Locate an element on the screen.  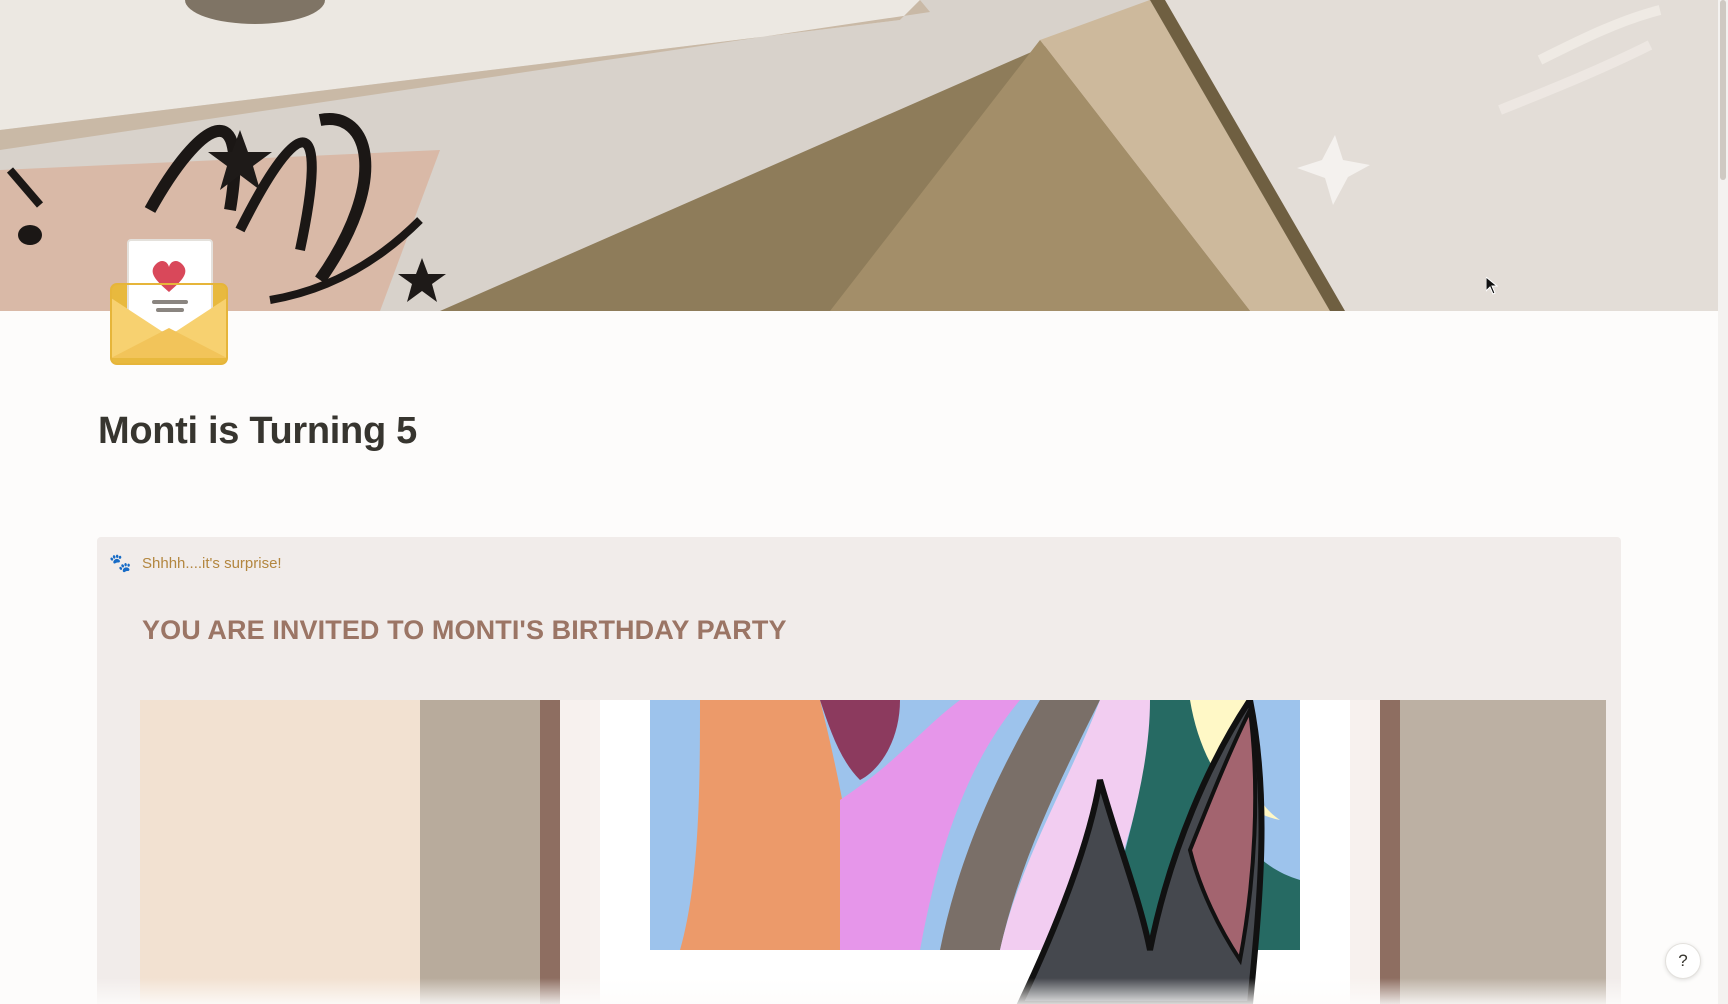
help-button: ? is located at coordinates (1683, 961).